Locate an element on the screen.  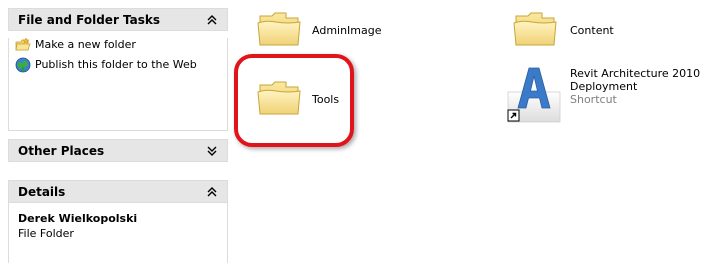
other-places-panel: Other Places is located at coordinates (118, 150).